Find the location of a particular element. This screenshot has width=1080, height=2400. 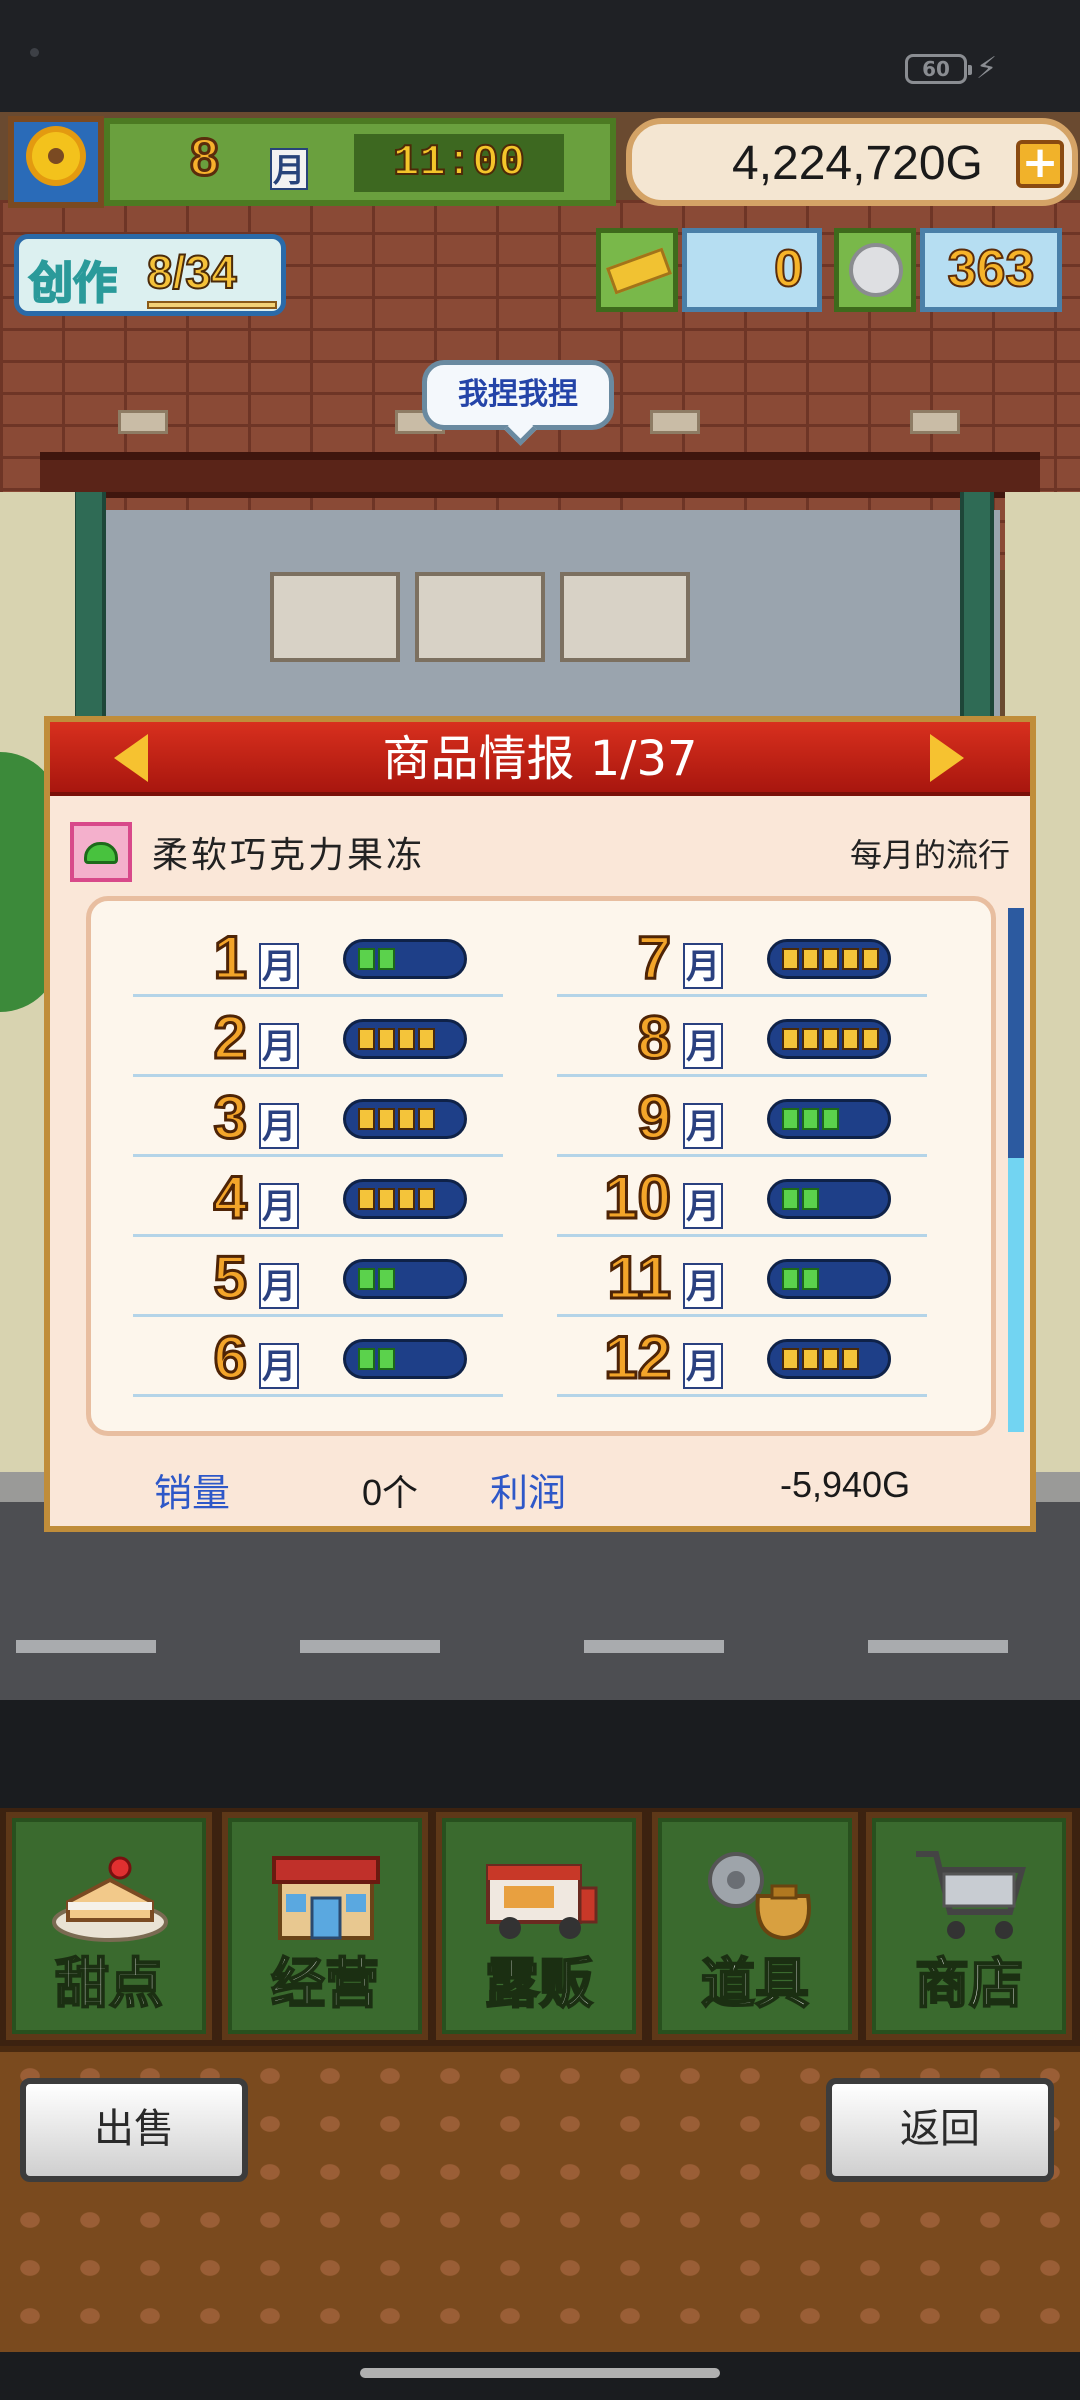

shopping-cart-icon is located at coordinates (970, 1894).